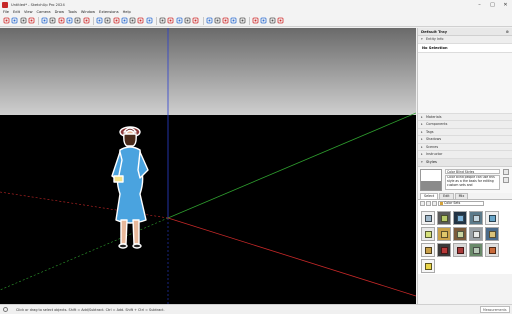  I want to click on title-bar: Untitled* - SketchUp Pro 2024 – □ ✕, so click(256, 4).